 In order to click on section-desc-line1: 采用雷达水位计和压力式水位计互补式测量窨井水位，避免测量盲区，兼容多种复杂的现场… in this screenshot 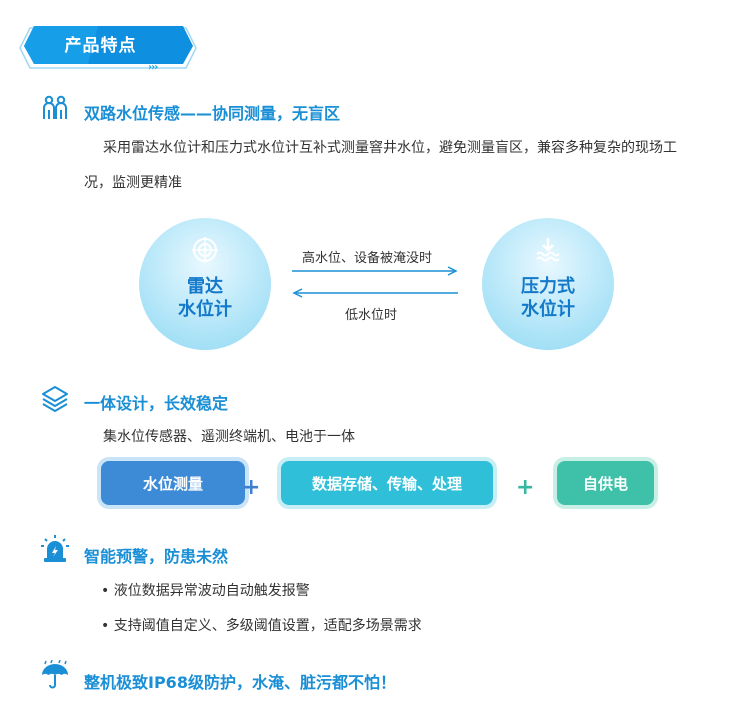, I will do `click(390, 148)`.